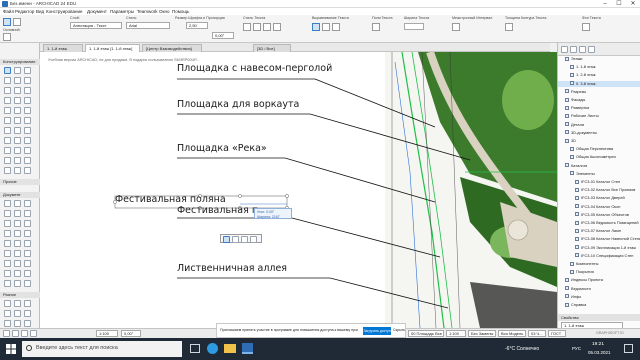 The height and width of the screenshot is (360, 640). Describe the element at coordinates (599, 92) in the screenshot. I see `navigator-item: Разрезы` at that location.